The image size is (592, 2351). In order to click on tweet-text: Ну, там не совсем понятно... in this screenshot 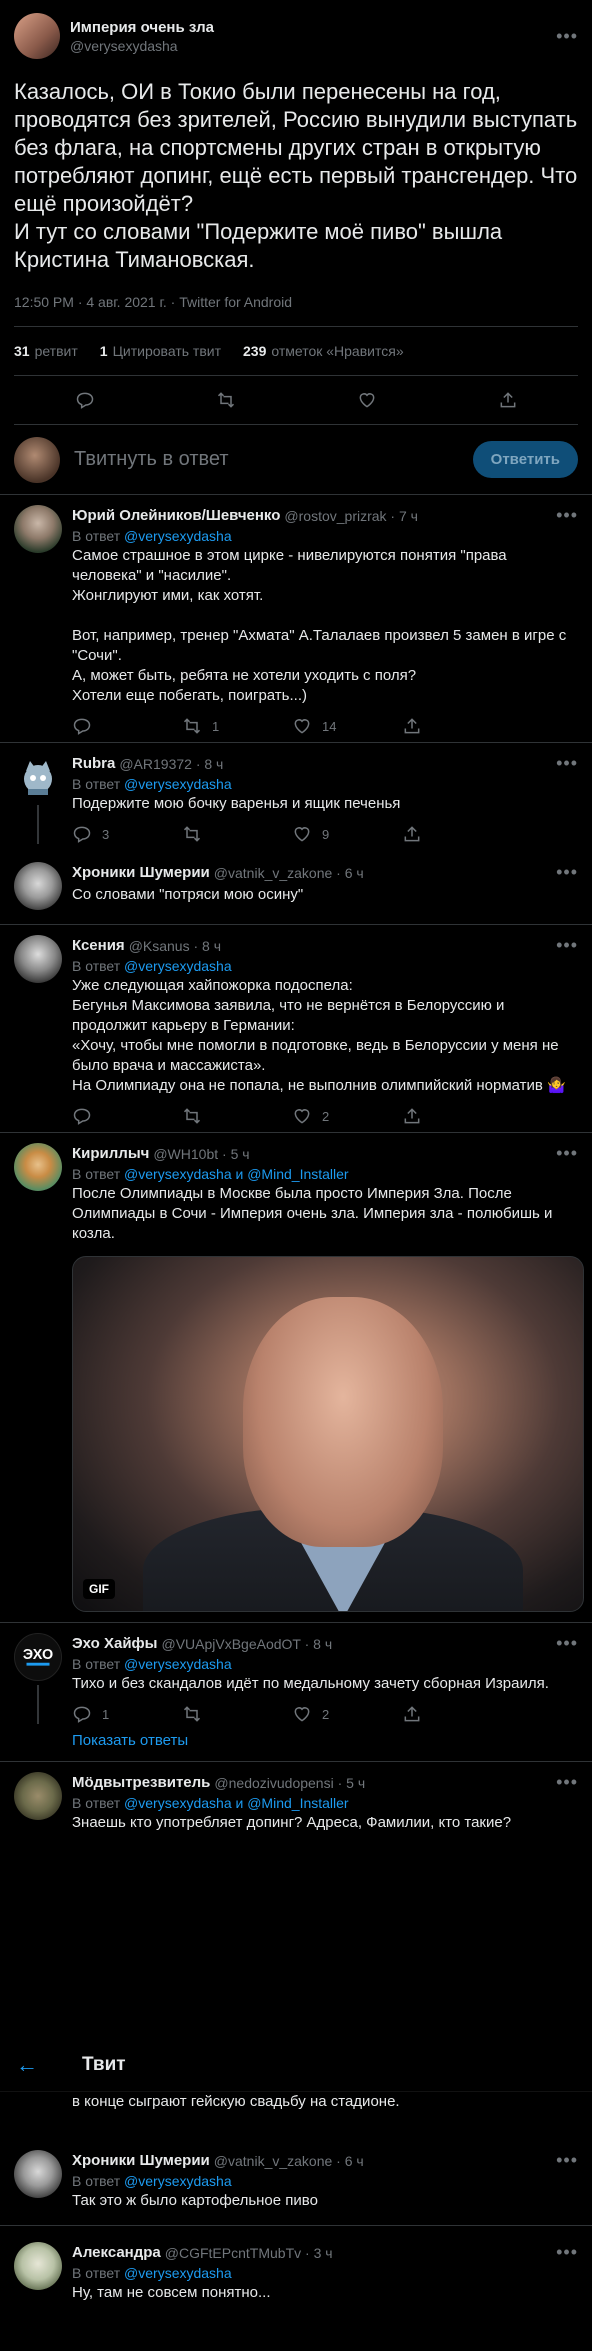, I will do `click(171, 2292)`.